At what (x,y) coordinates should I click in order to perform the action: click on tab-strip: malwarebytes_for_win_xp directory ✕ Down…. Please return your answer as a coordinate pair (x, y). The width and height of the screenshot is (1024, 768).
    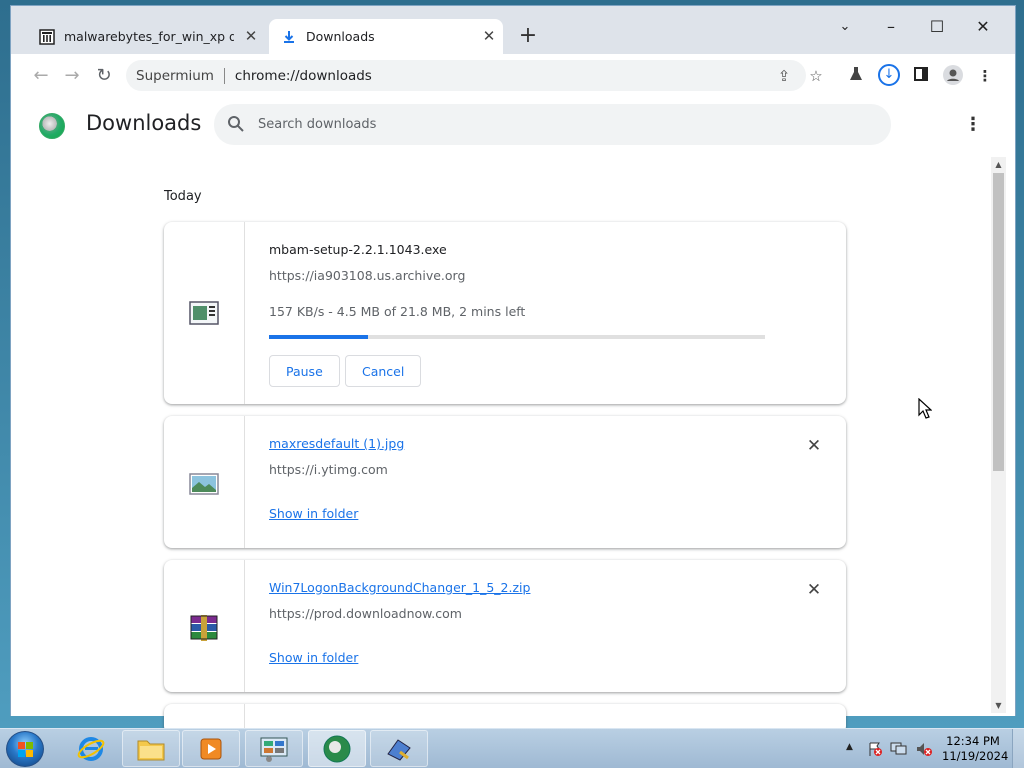
    Looking at the image, I should click on (513, 30).